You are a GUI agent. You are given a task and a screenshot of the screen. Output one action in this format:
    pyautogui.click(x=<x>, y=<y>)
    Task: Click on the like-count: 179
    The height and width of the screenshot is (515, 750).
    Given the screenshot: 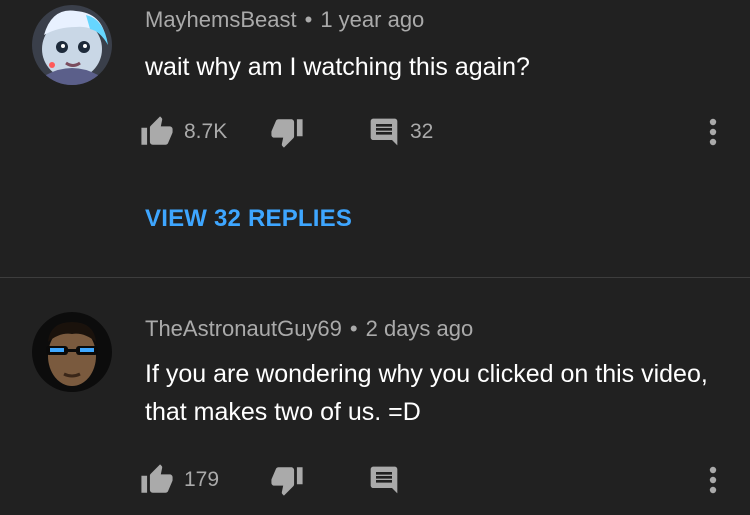 What is the action you would take?
    pyautogui.click(x=202, y=479)
    